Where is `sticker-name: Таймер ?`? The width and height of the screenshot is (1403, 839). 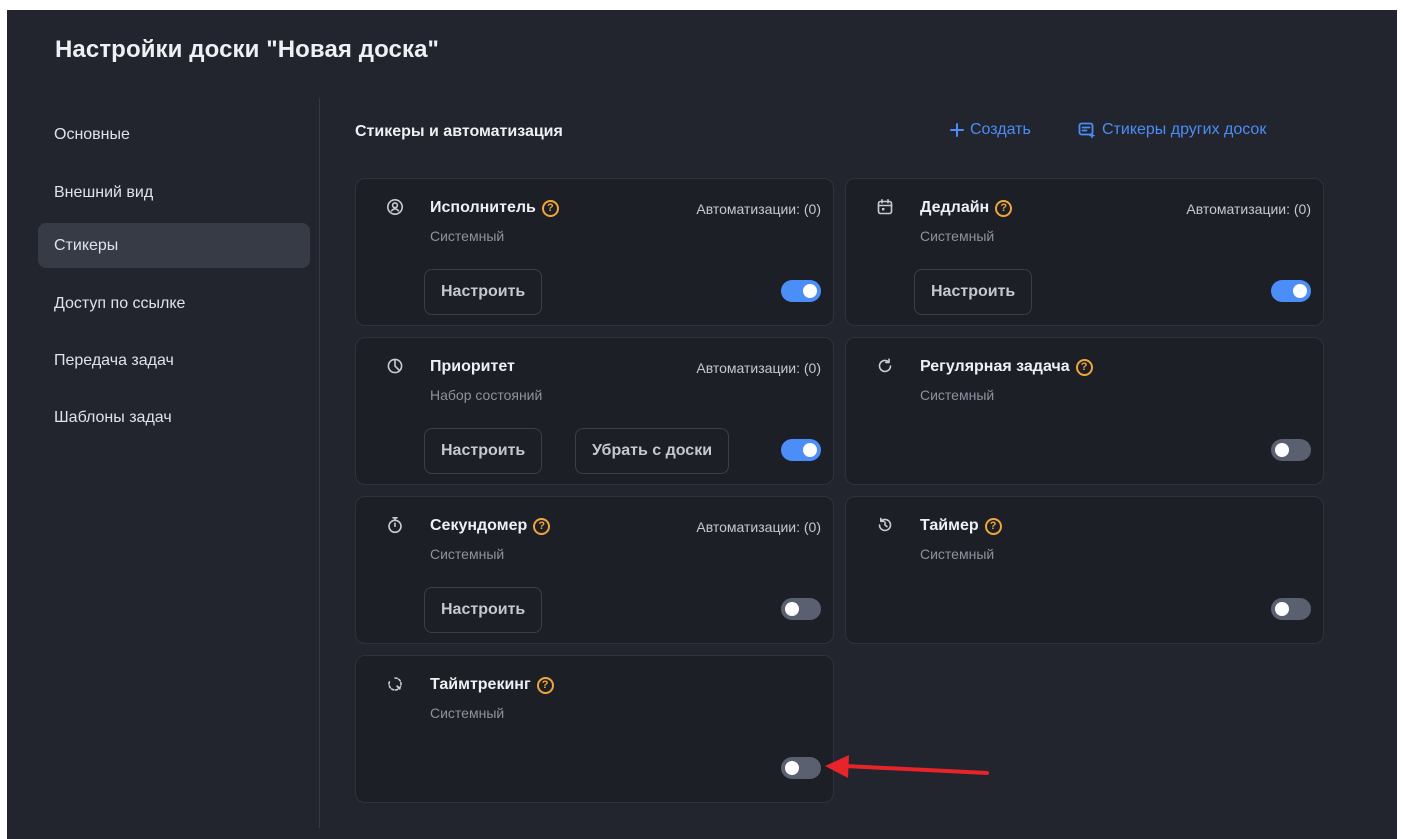
sticker-name: Таймер ? is located at coordinates (961, 526).